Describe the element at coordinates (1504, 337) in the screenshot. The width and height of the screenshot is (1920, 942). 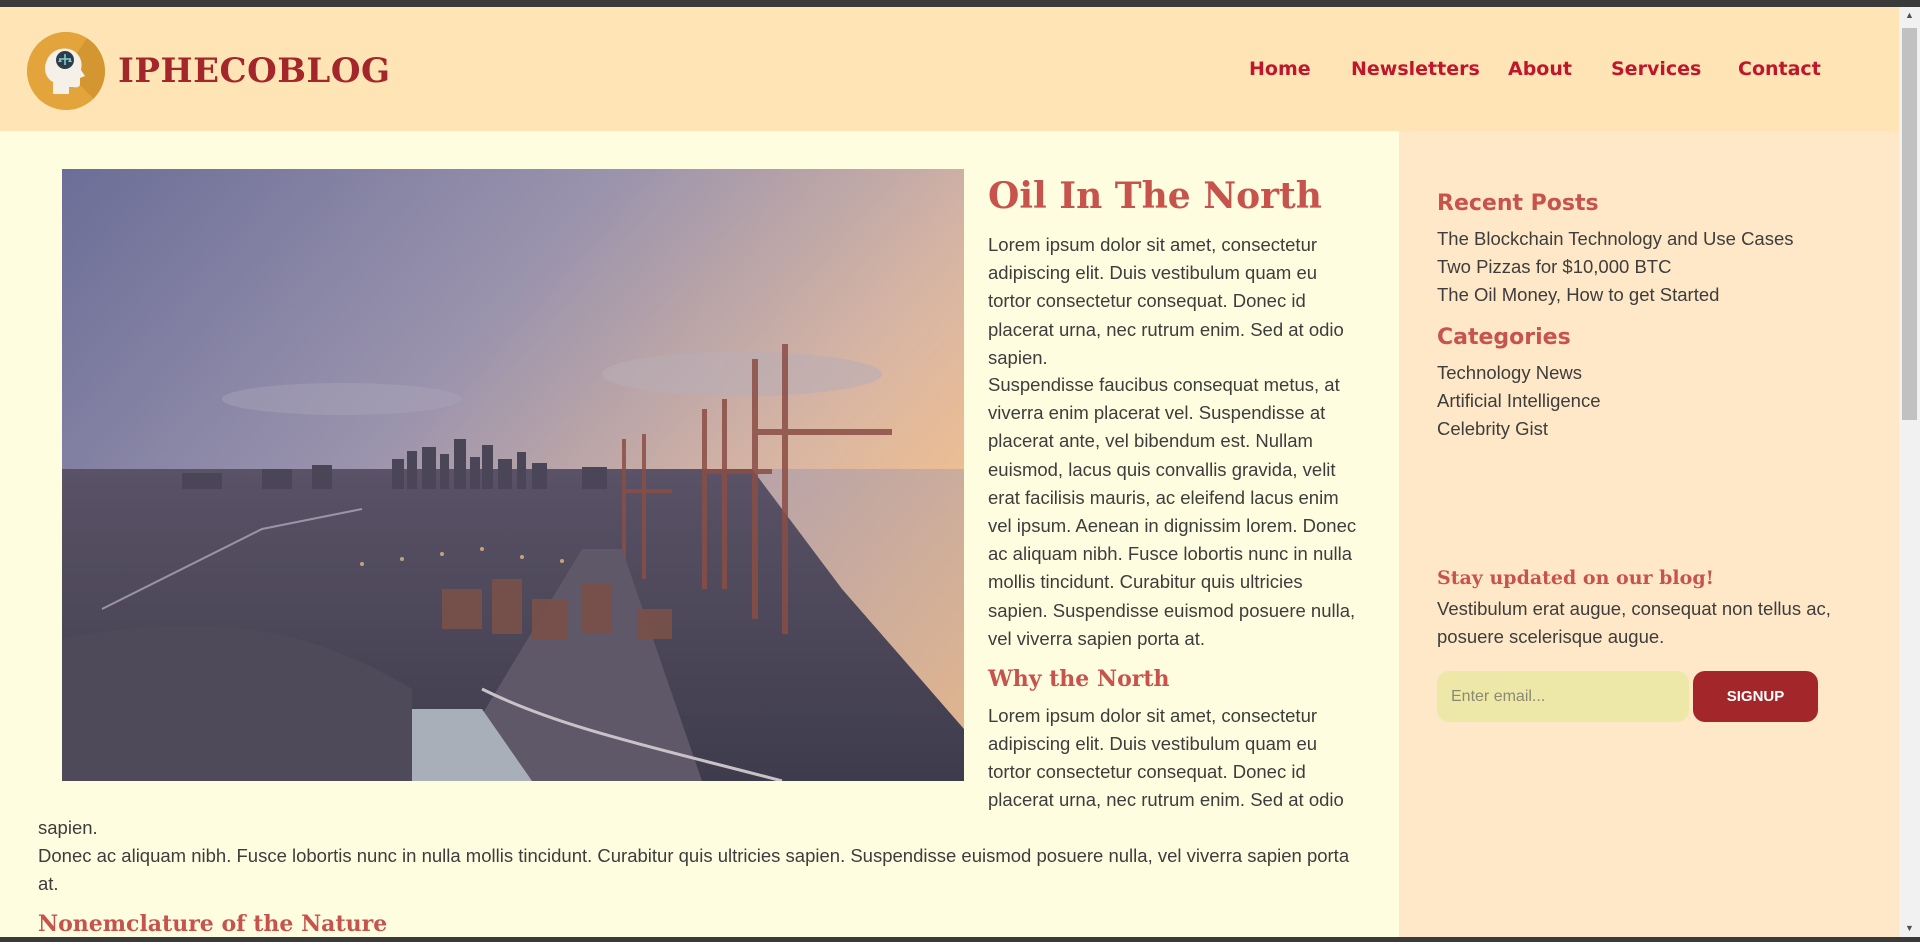
I see `categories-heading: Categories` at that location.